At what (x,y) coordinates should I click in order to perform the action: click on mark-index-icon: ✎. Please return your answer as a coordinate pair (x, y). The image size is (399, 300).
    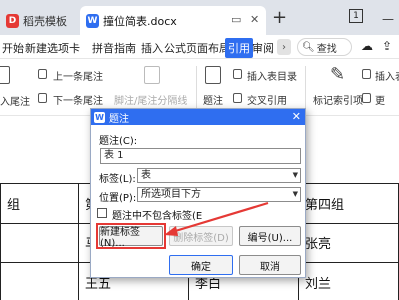
    Looking at the image, I should click on (337, 74).